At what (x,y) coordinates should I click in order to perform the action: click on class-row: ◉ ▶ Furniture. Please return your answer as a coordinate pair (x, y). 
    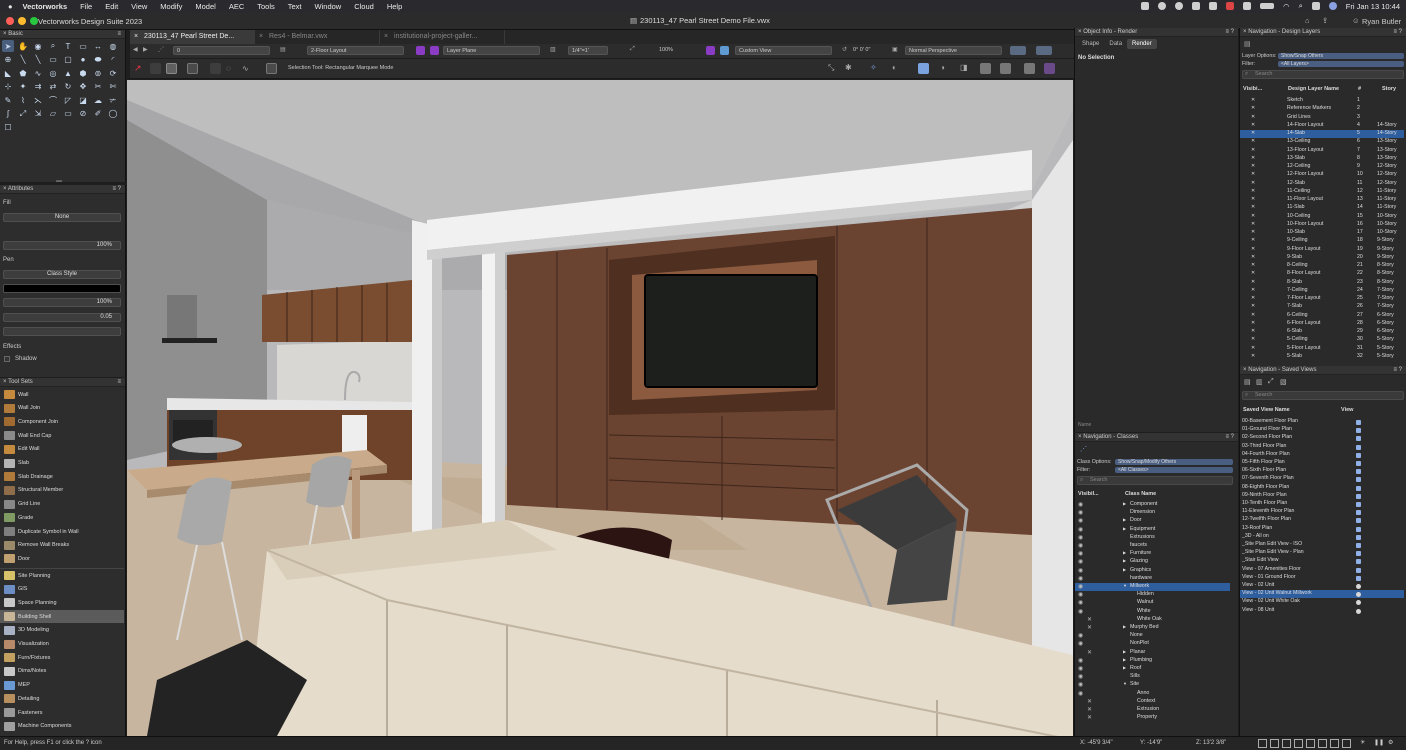
    Looking at the image, I should click on (1152, 554).